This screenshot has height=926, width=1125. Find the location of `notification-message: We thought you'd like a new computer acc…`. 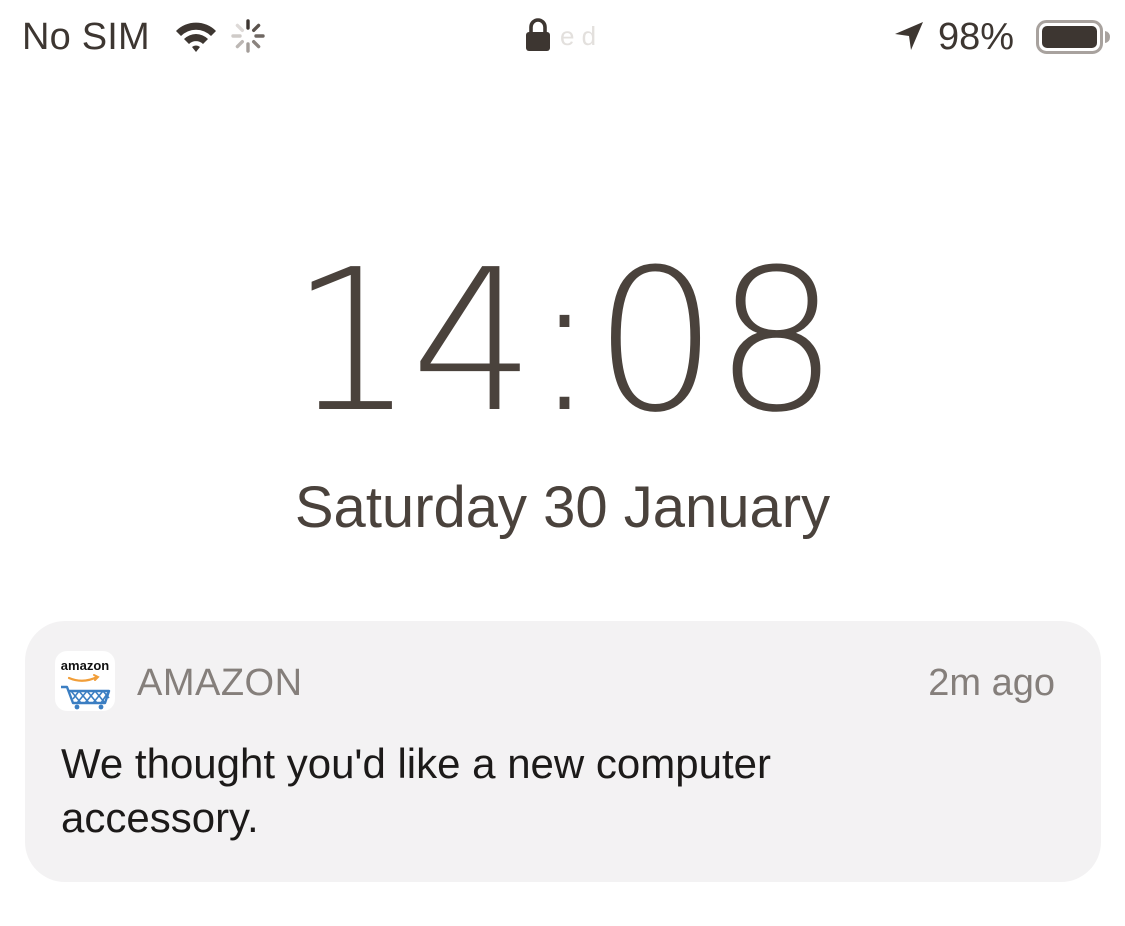

notification-message: We thought you'd like a new computer acc… is located at coordinates (416, 790).